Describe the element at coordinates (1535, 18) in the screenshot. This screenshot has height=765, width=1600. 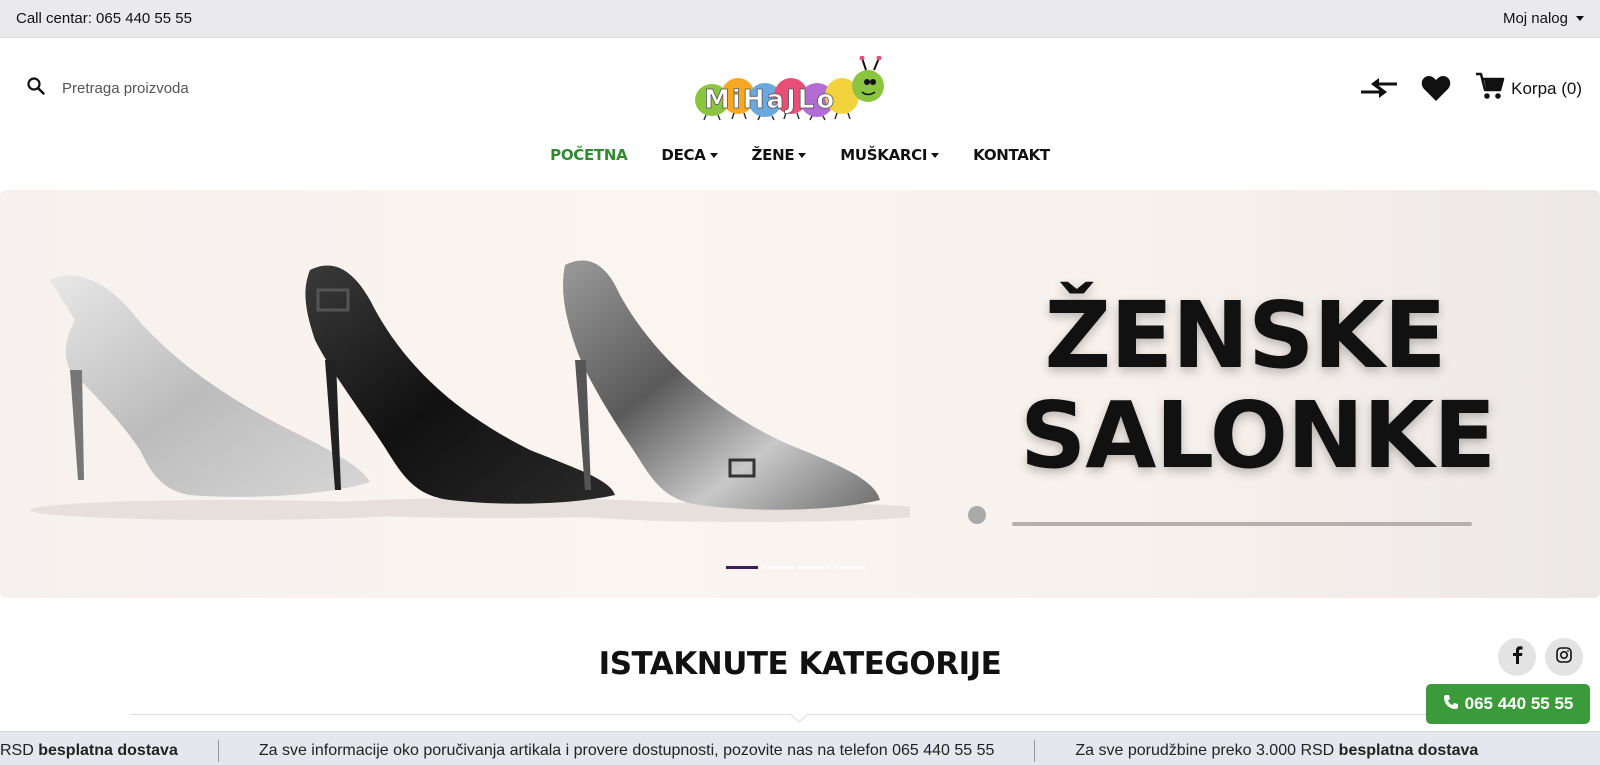
I see `account-label: Moj nalog` at that location.